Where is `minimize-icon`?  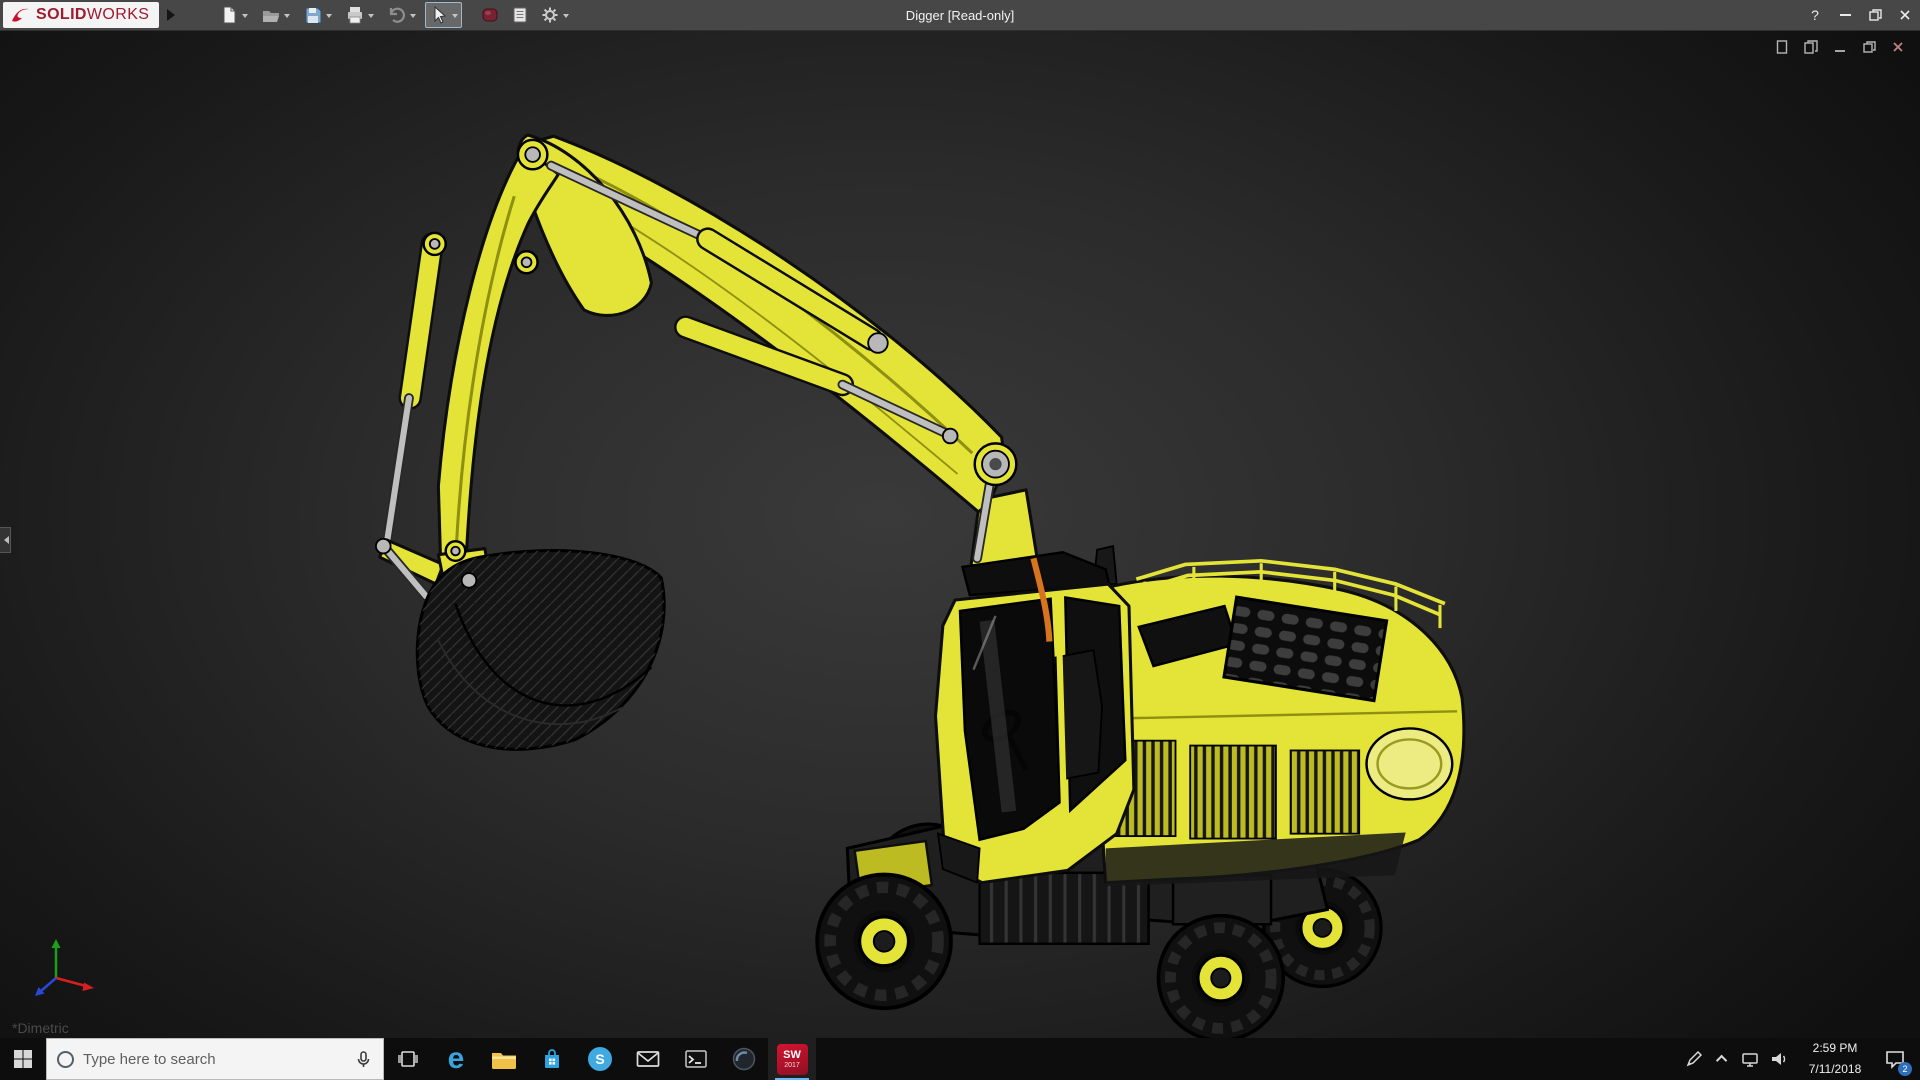 minimize-icon is located at coordinates (1845, 15).